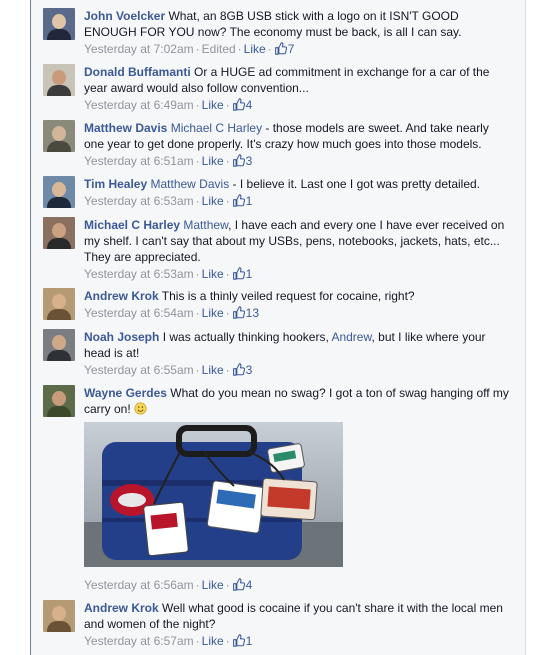 This screenshot has height=655, width=534. I want to click on smile-emoji-icon, so click(140, 408).